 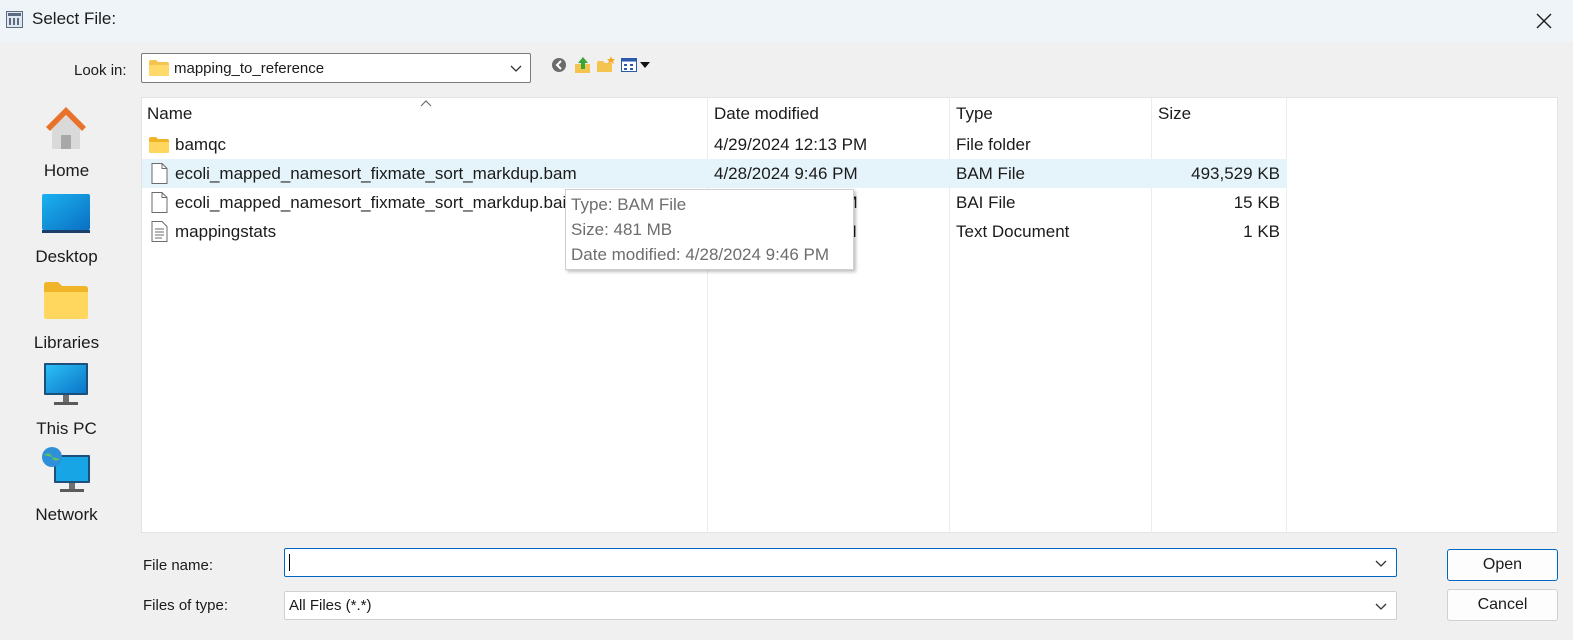 I want to click on column-header-type: Type, so click(x=974, y=114).